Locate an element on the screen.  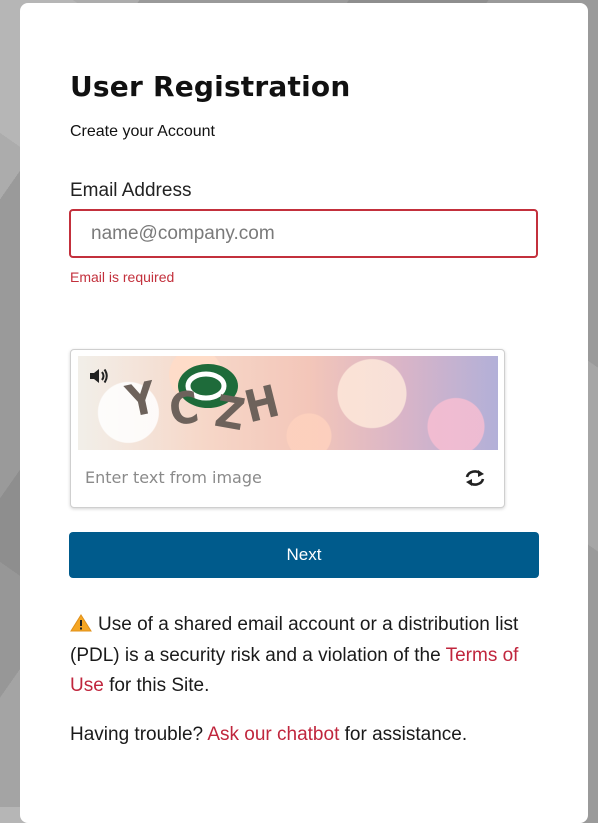
warning-icon is located at coordinates (81, 622).